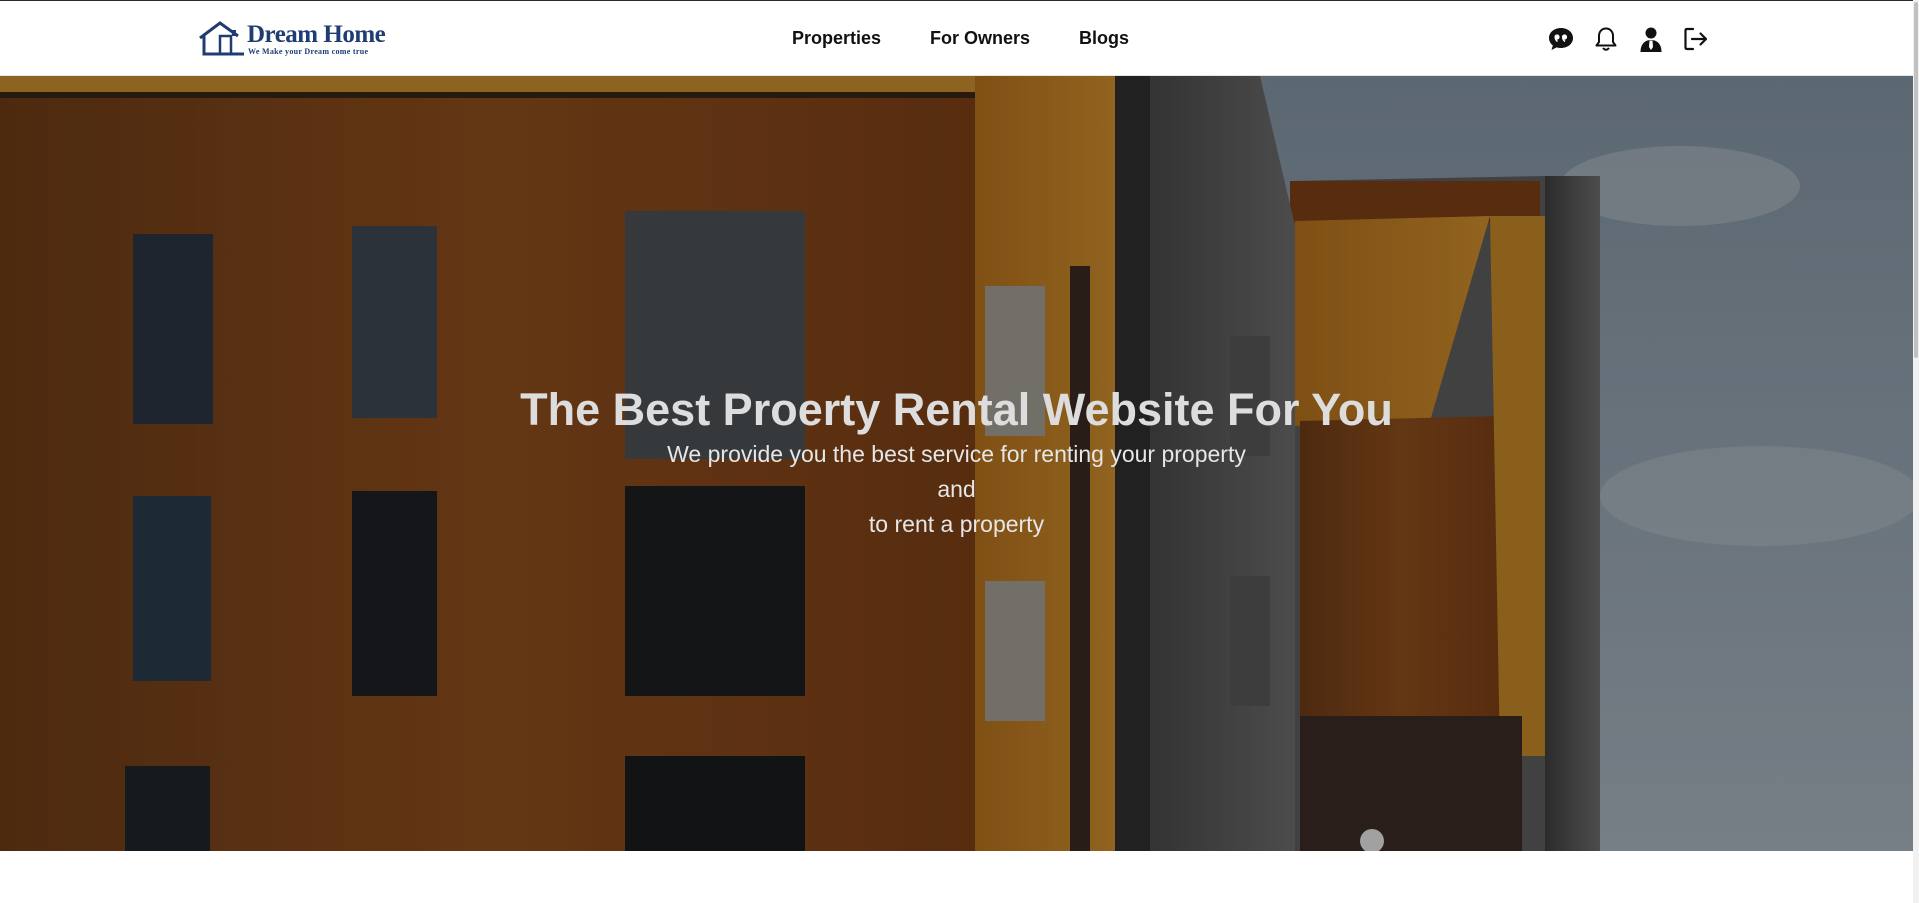  I want to click on nav-link-blogs: Blogs, so click(1104, 38).